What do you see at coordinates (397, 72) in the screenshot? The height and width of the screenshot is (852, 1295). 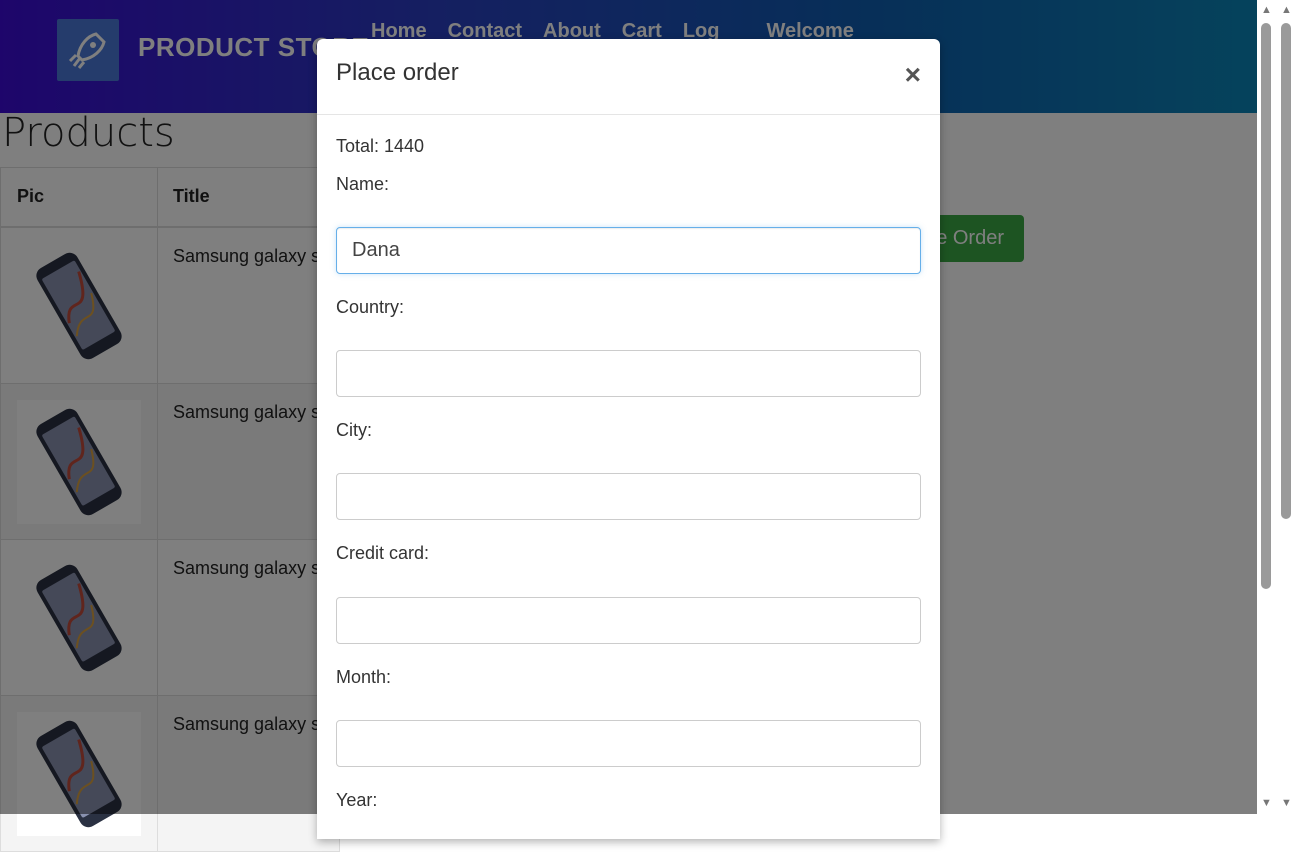 I see `modal-title: Place order` at bounding box center [397, 72].